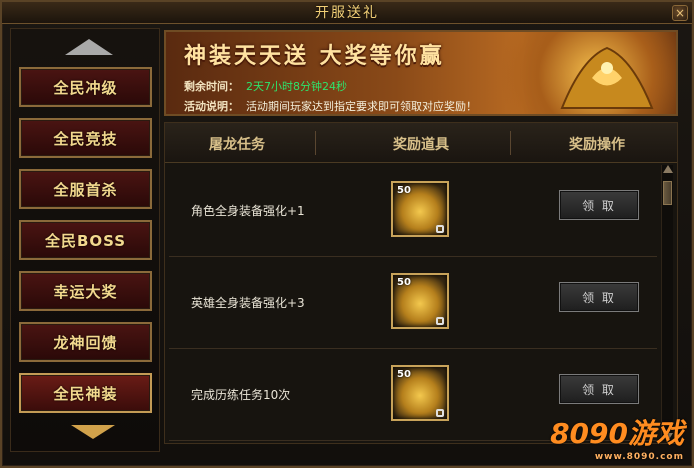 Image resolution: width=694 pixels, height=468 pixels. Describe the element at coordinates (248, 303) in the screenshot. I see `task-label: 英雄全身装备强化+3` at that location.